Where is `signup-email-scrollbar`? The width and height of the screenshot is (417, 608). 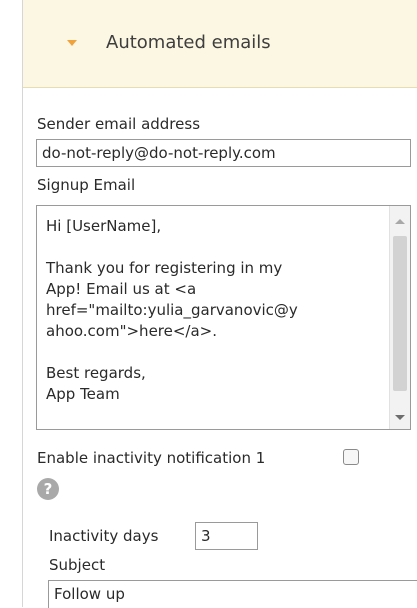 signup-email-scrollbar is located at coordinates (399, 317).